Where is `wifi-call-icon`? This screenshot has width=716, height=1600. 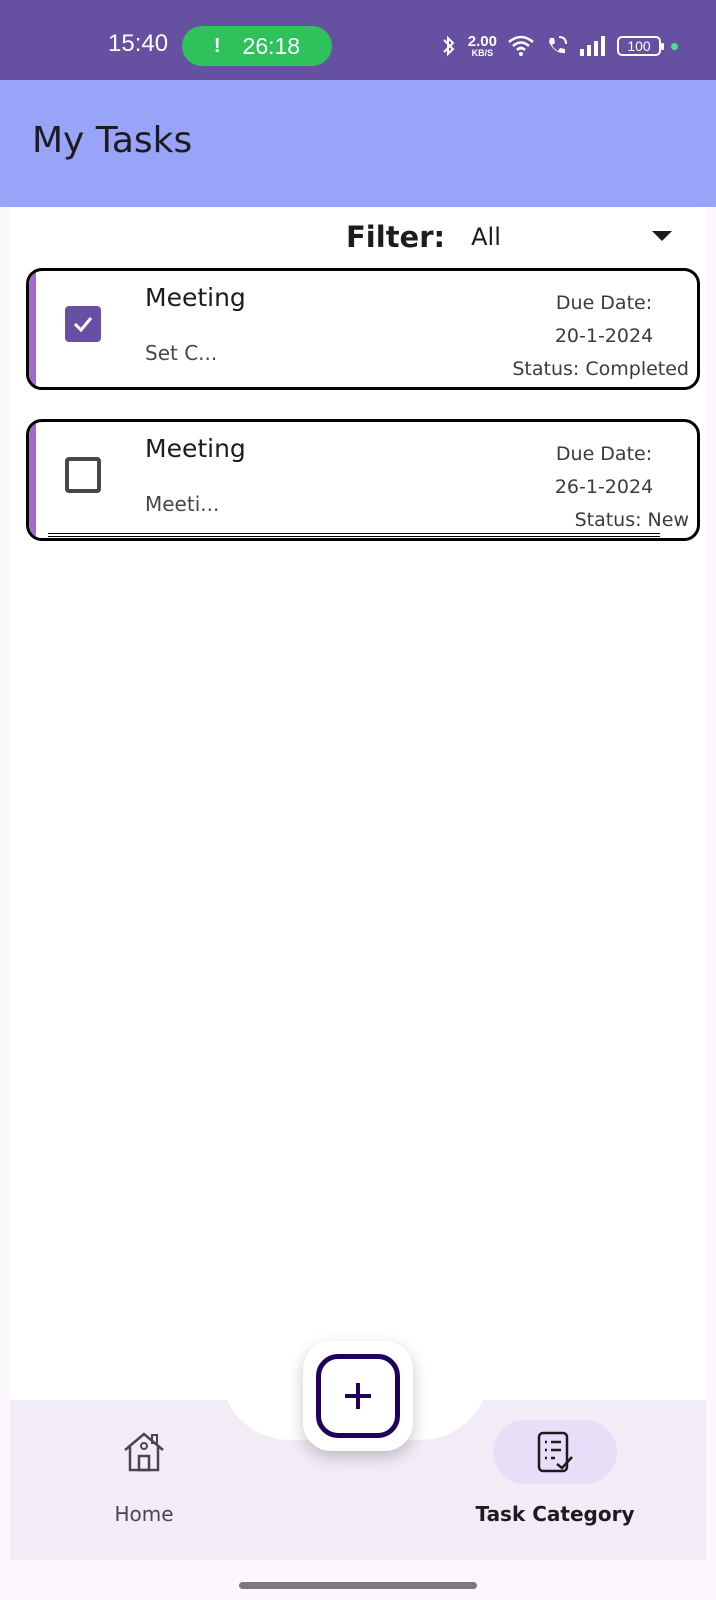
wifi-call-icon is located at coordinates (558, 45).